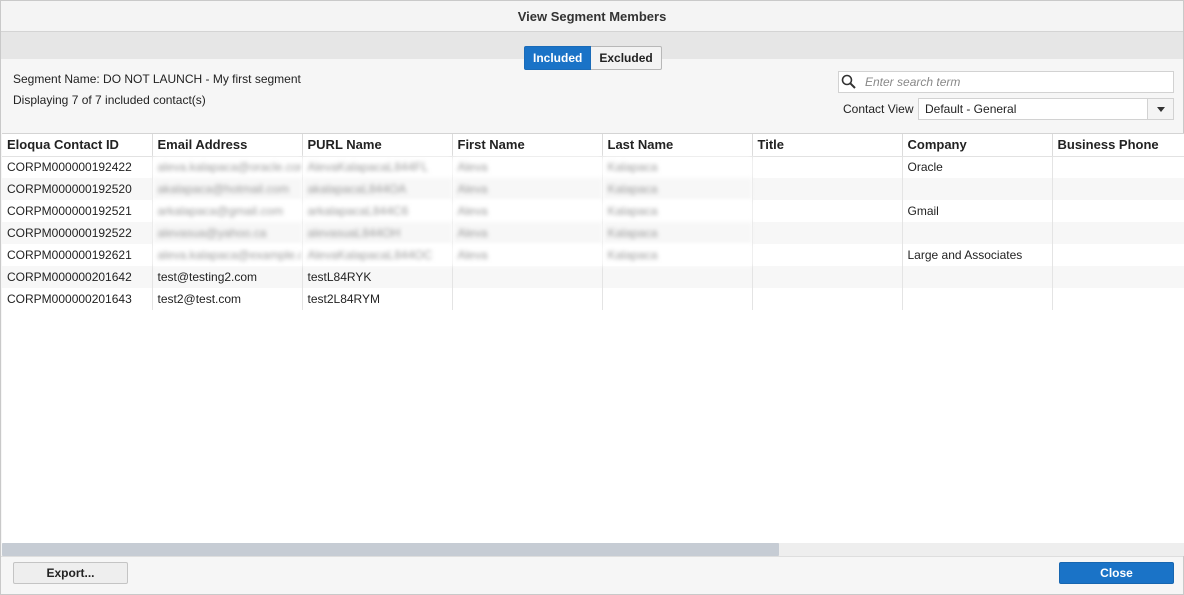 This screenshot has height=595, width=1184. Describe the element at coordinates (878, 109) in the screenshot. I see `contact-view-label: Contact View` at that location.